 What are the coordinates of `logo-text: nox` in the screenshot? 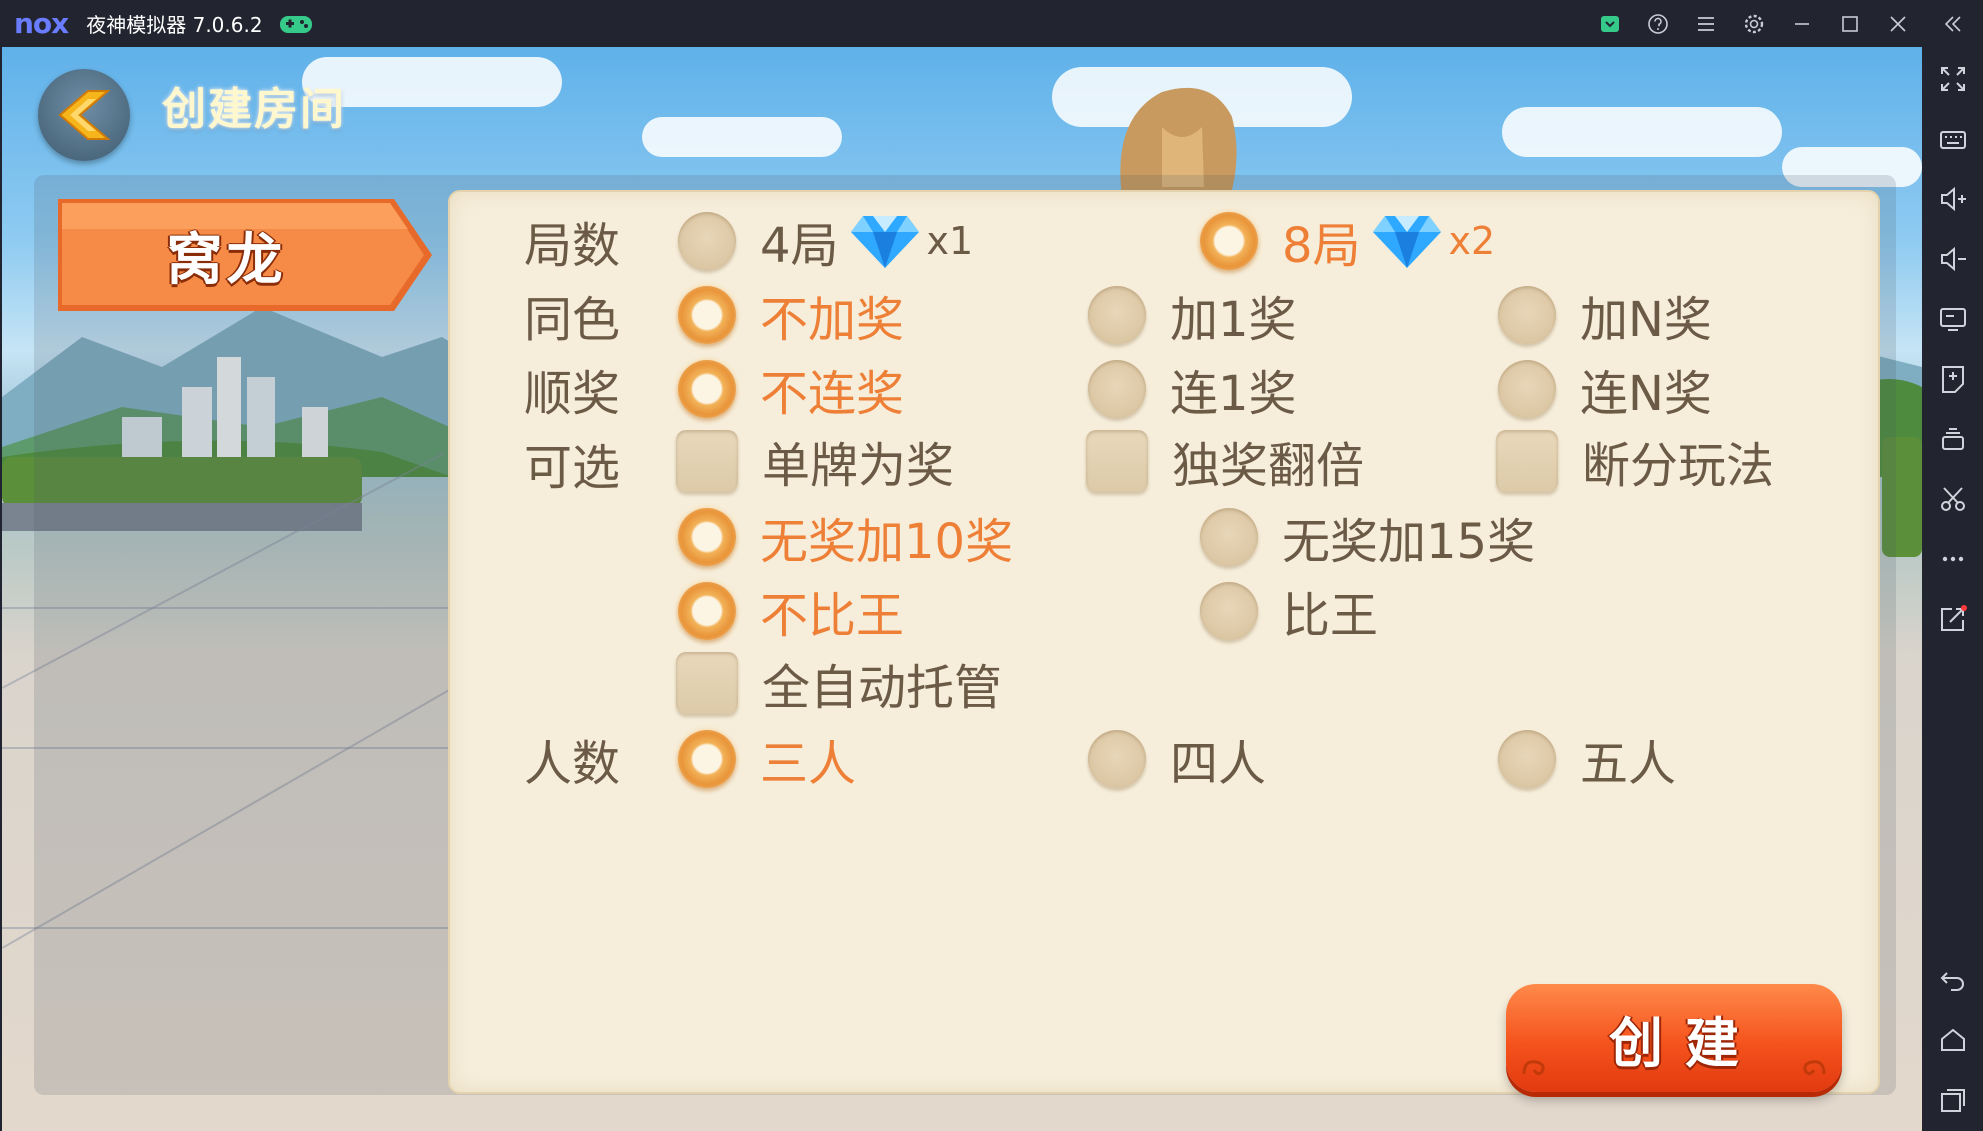 It's located at (41, 23).